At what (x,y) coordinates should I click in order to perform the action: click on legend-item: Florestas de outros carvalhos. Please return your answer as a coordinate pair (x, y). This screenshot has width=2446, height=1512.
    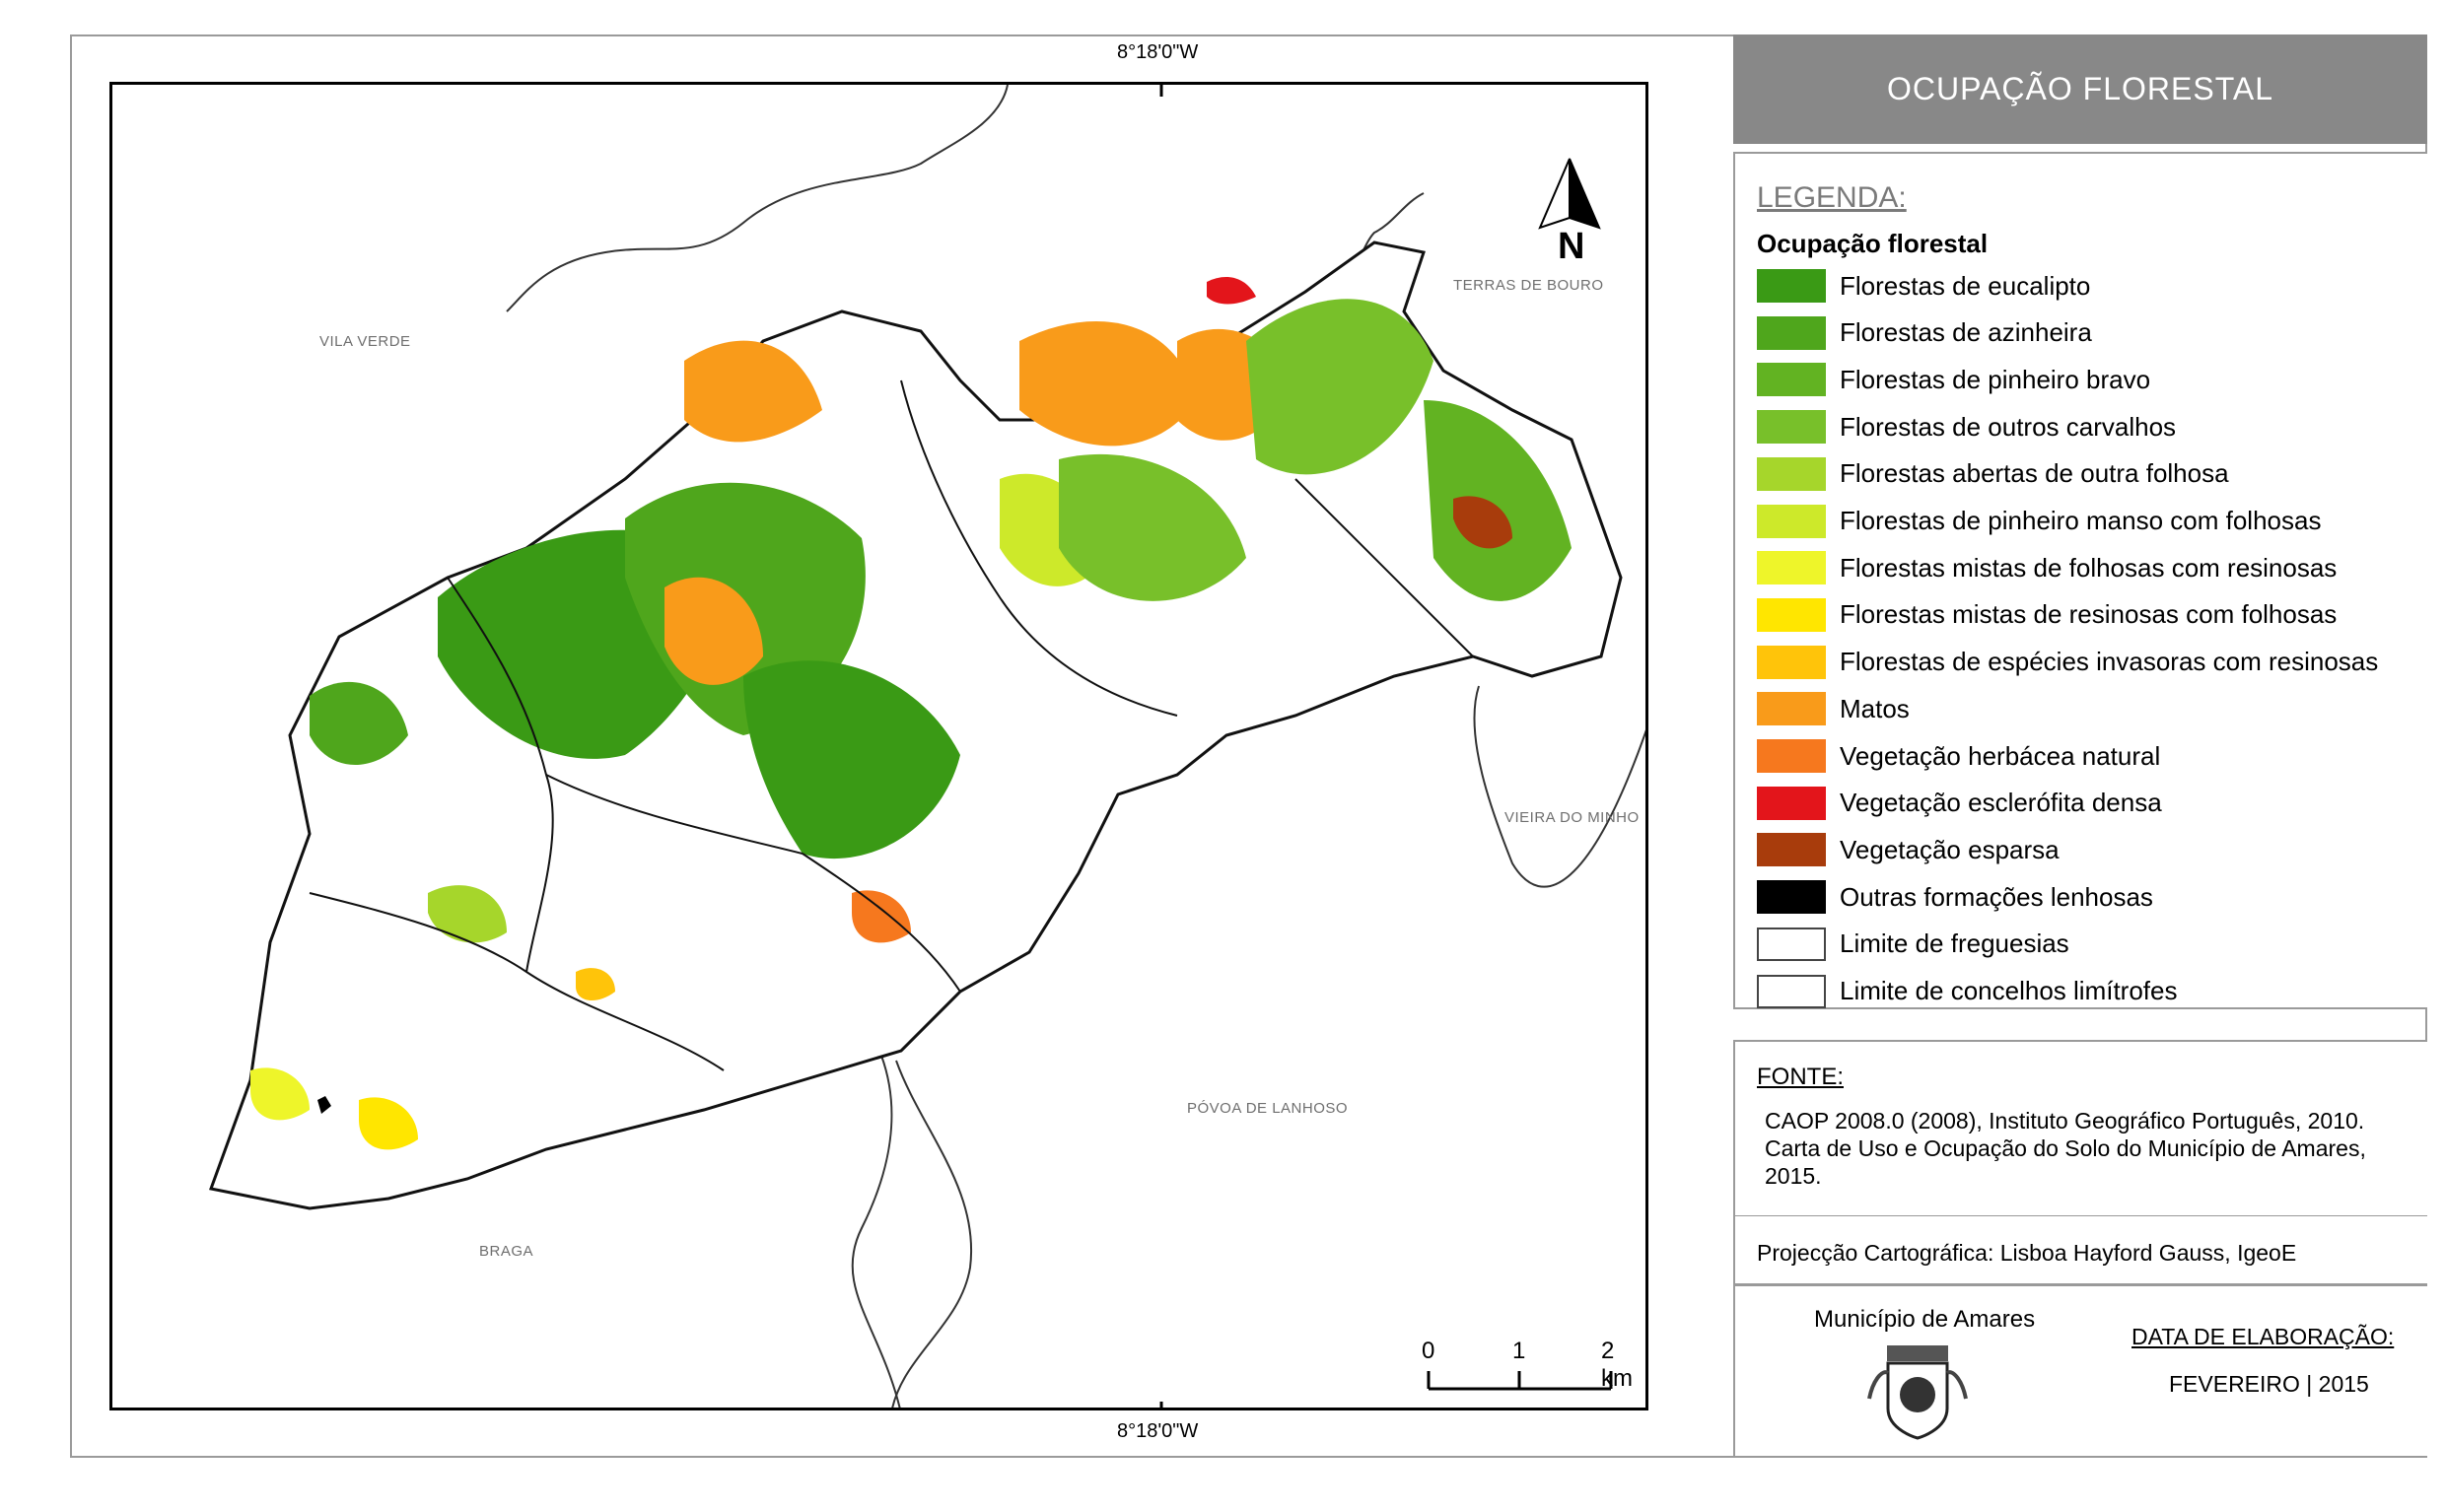
    Looking at the image, I should click on (1967, 427).